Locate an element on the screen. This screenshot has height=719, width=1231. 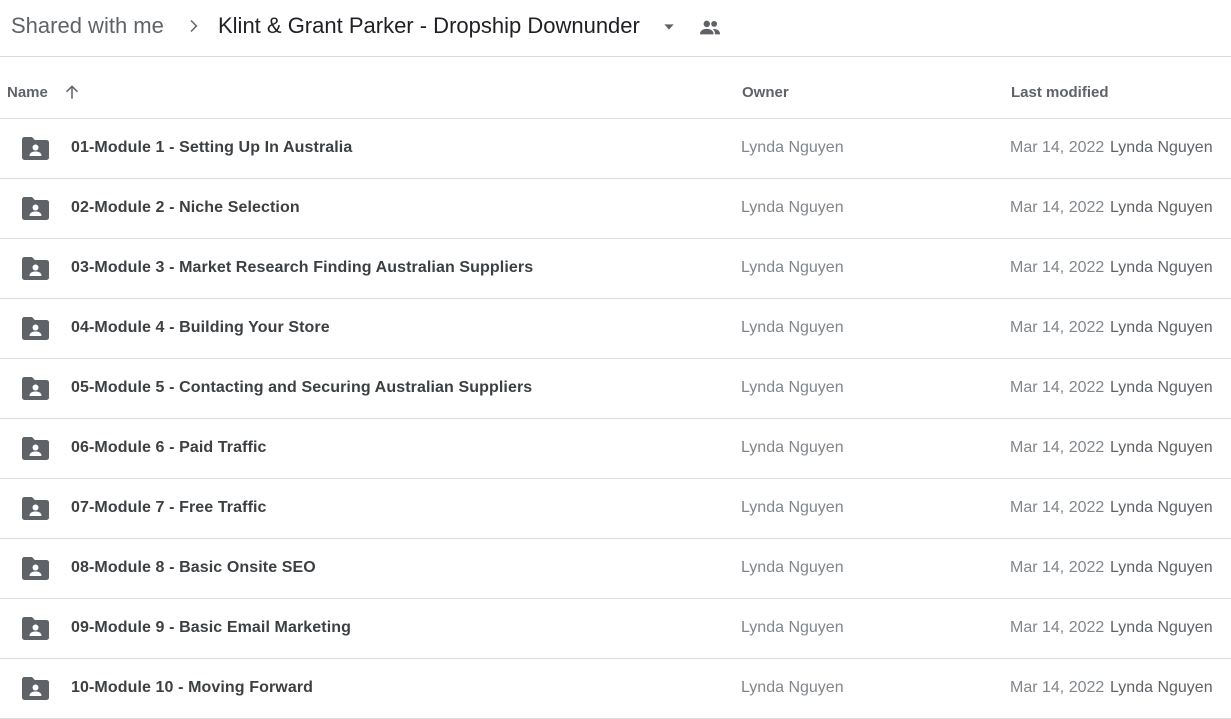
arrow-up-icon is located at coordinates (72, 92).